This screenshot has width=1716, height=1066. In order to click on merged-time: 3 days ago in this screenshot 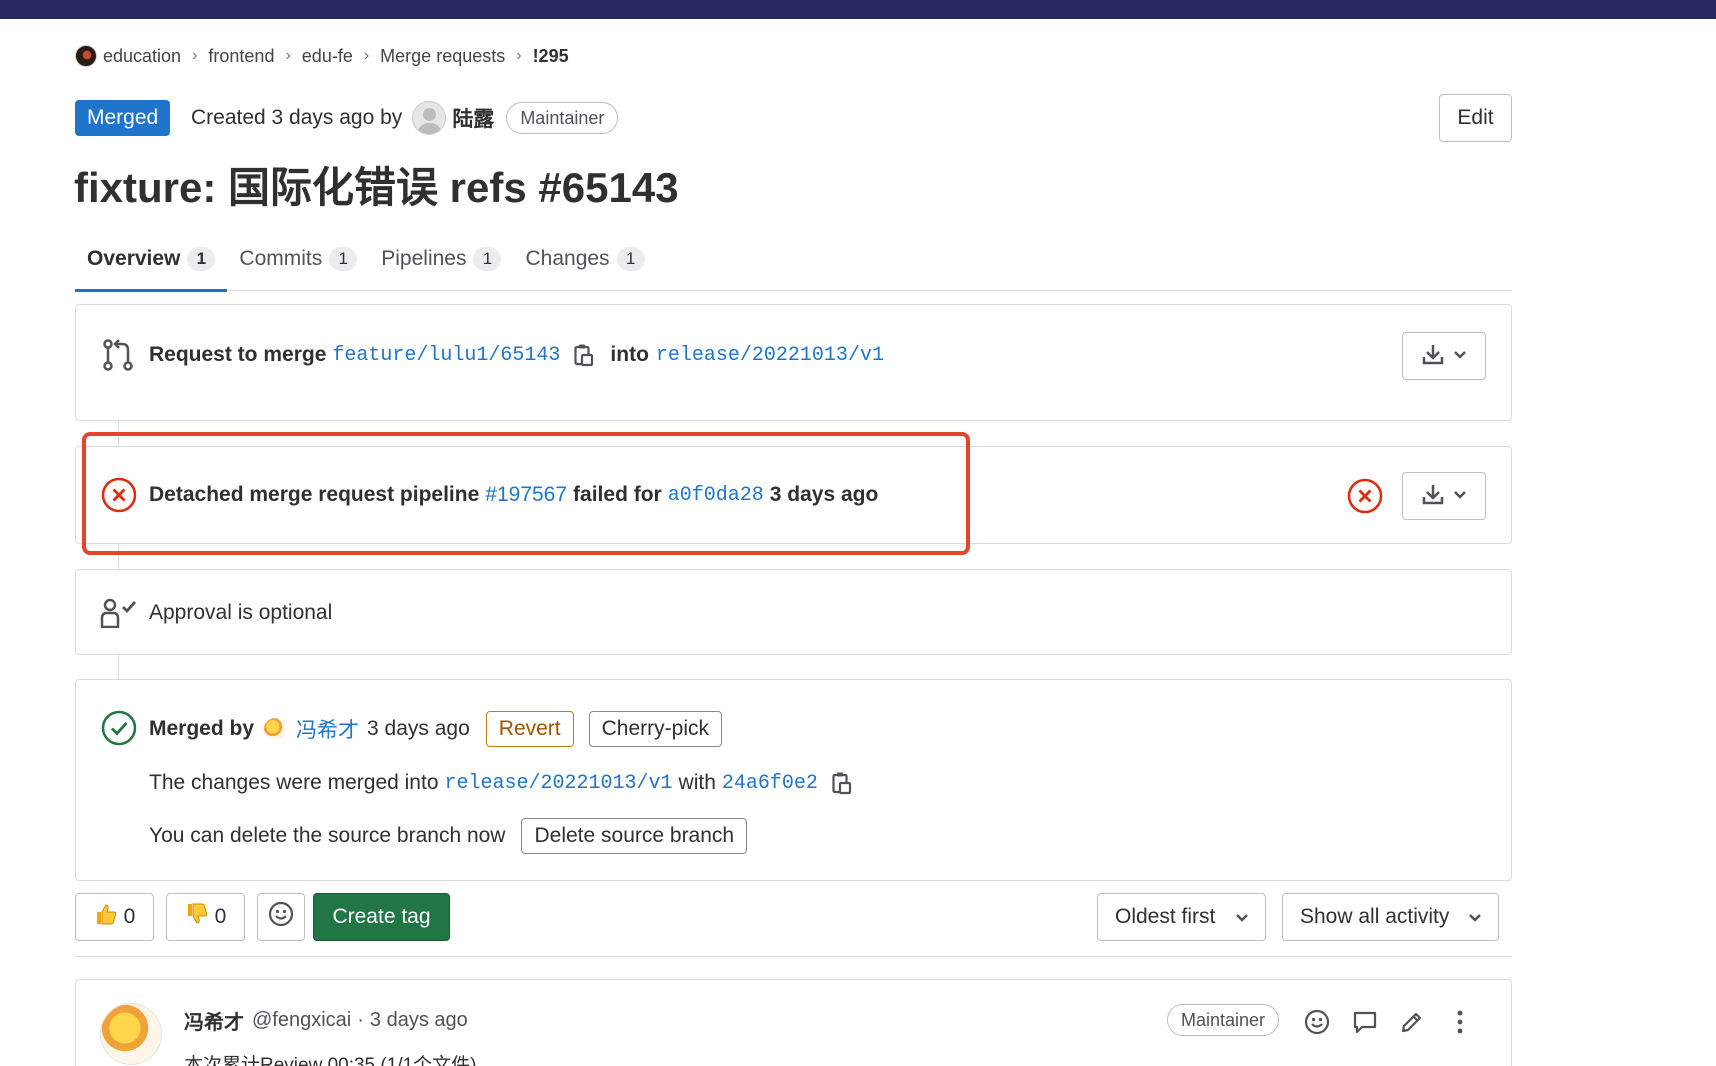, I will do `click(418, 728)`.